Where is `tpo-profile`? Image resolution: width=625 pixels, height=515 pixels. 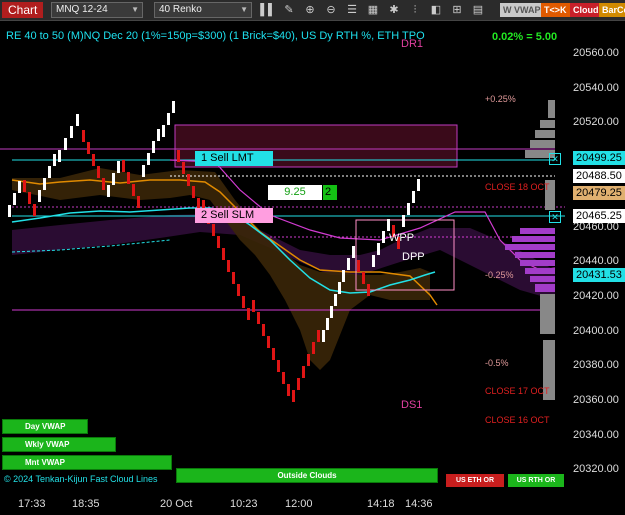
tpo-profile is located at coordinates (530, 250).